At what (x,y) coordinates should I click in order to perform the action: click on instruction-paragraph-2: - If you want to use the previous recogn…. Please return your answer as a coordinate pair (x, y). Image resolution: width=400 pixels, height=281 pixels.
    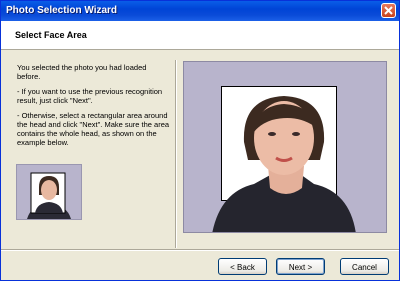
    Looking at the image, I should click on (90, 96).